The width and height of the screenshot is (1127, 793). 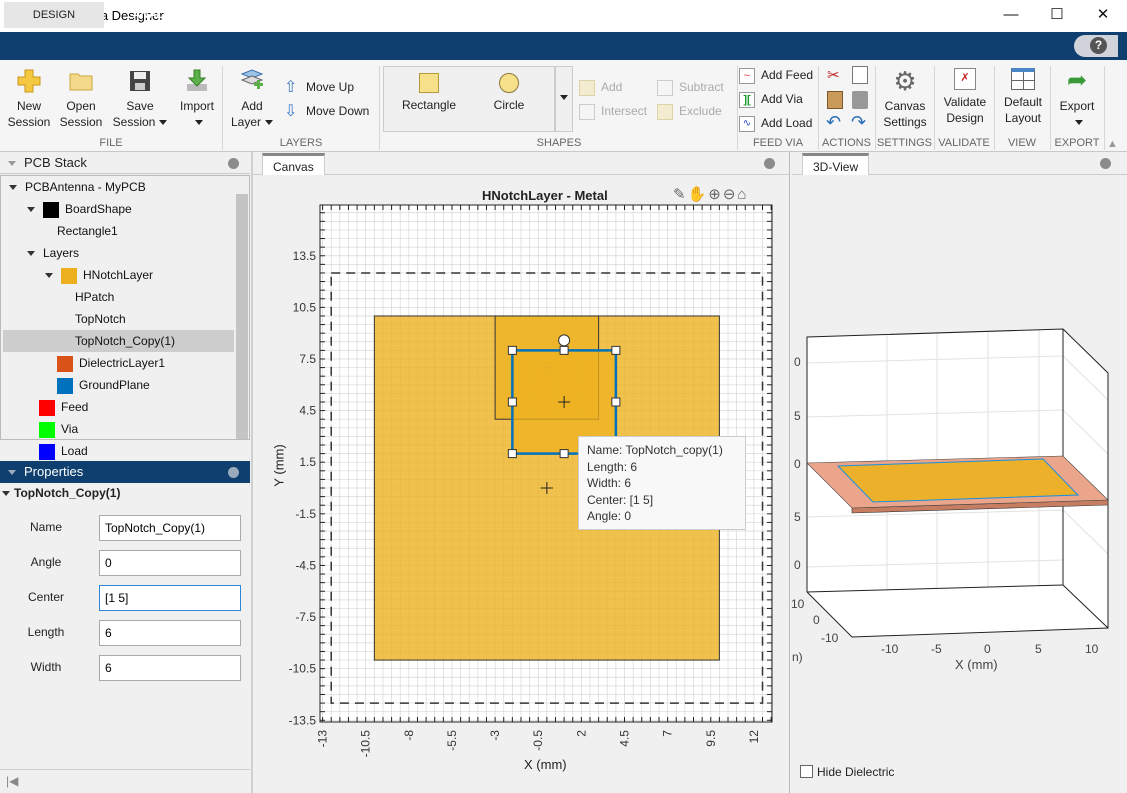 I want to click on circle-shape-button: Circle, so click(x=509, y=93).